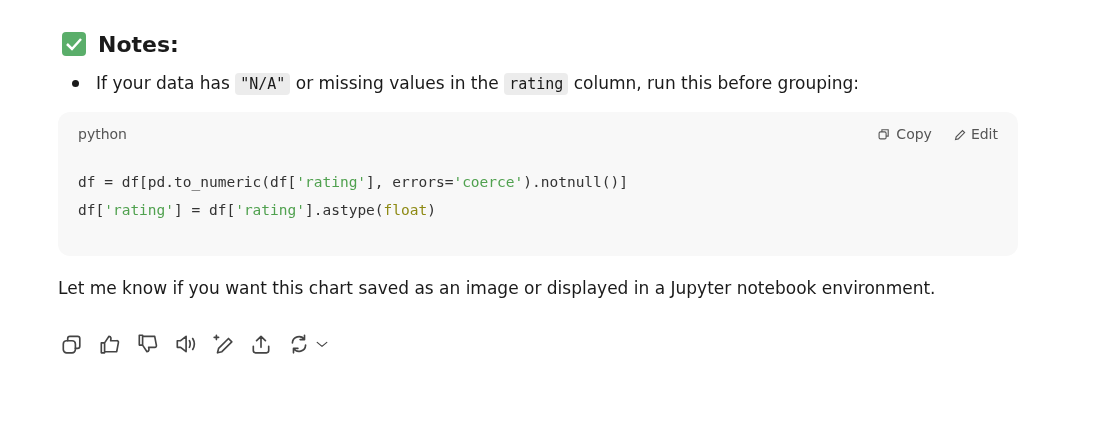 The width and height of the screenshot is (1109, 447). Describe the element at coordinates (353, 183) in the screenshot. I see `code-line: df = df[pd.to_numeric(df['rating'], errors='coerce').notnull()]` at that location.